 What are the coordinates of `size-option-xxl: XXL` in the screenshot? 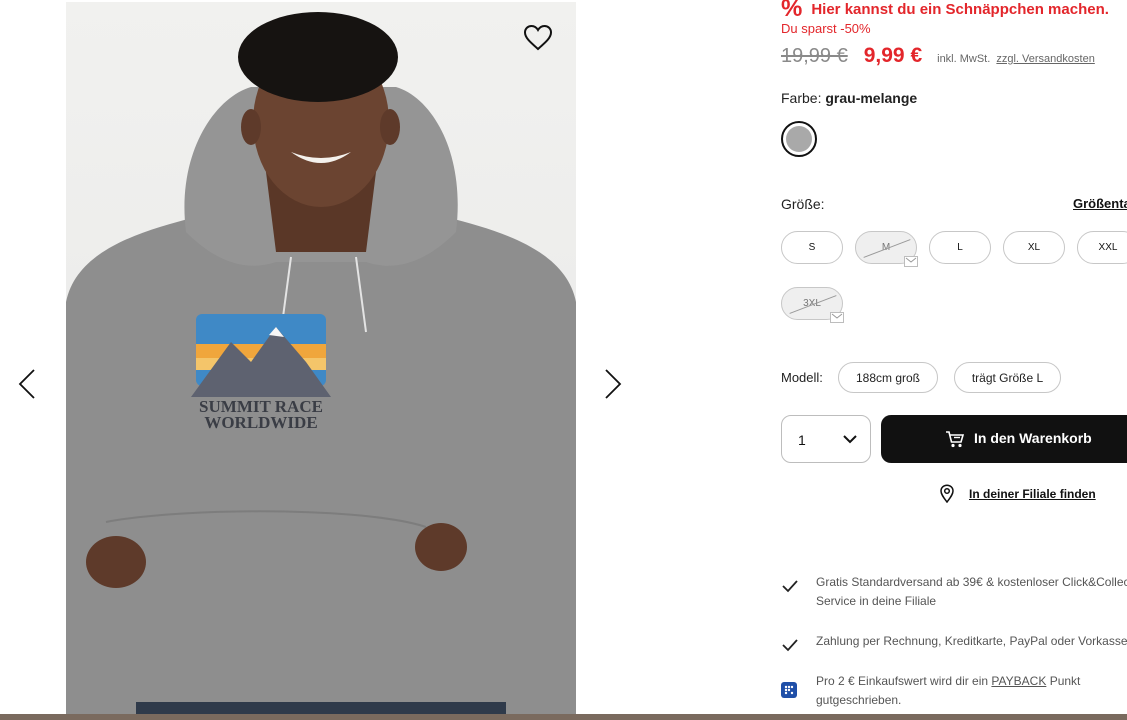 It's located at (1102, 247).